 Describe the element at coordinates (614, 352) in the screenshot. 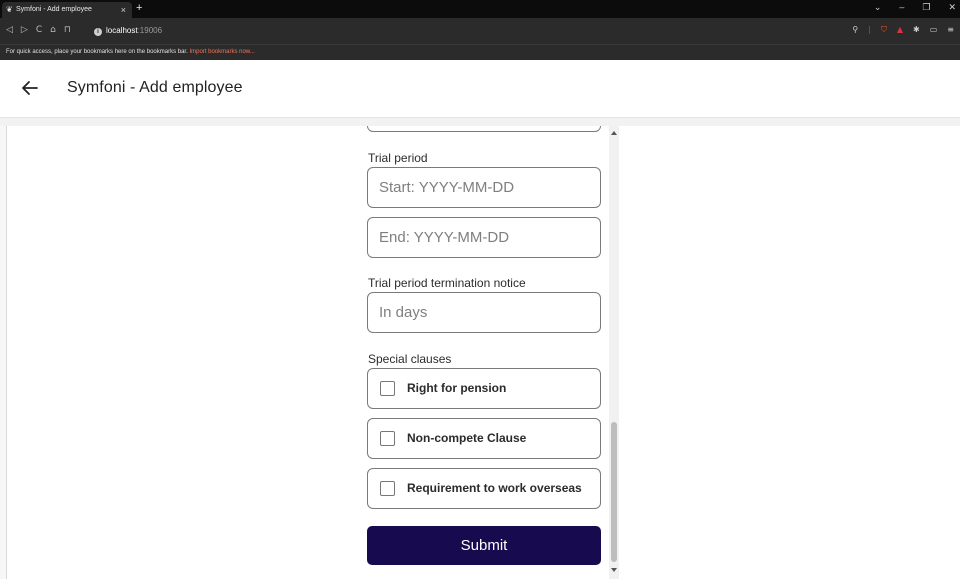

I see `form-scrollbar` at that location.